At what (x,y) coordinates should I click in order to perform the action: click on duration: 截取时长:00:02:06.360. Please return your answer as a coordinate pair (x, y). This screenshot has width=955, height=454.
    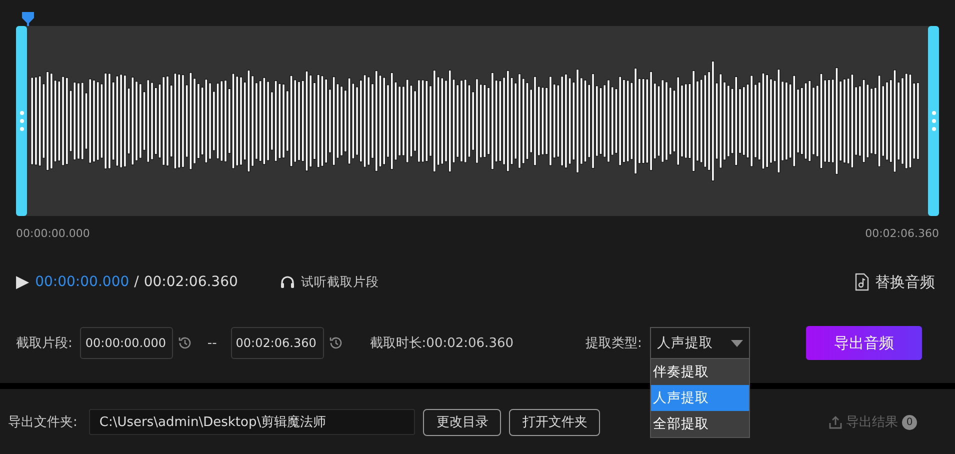
    Looking at the image, I should click on (442, 343).